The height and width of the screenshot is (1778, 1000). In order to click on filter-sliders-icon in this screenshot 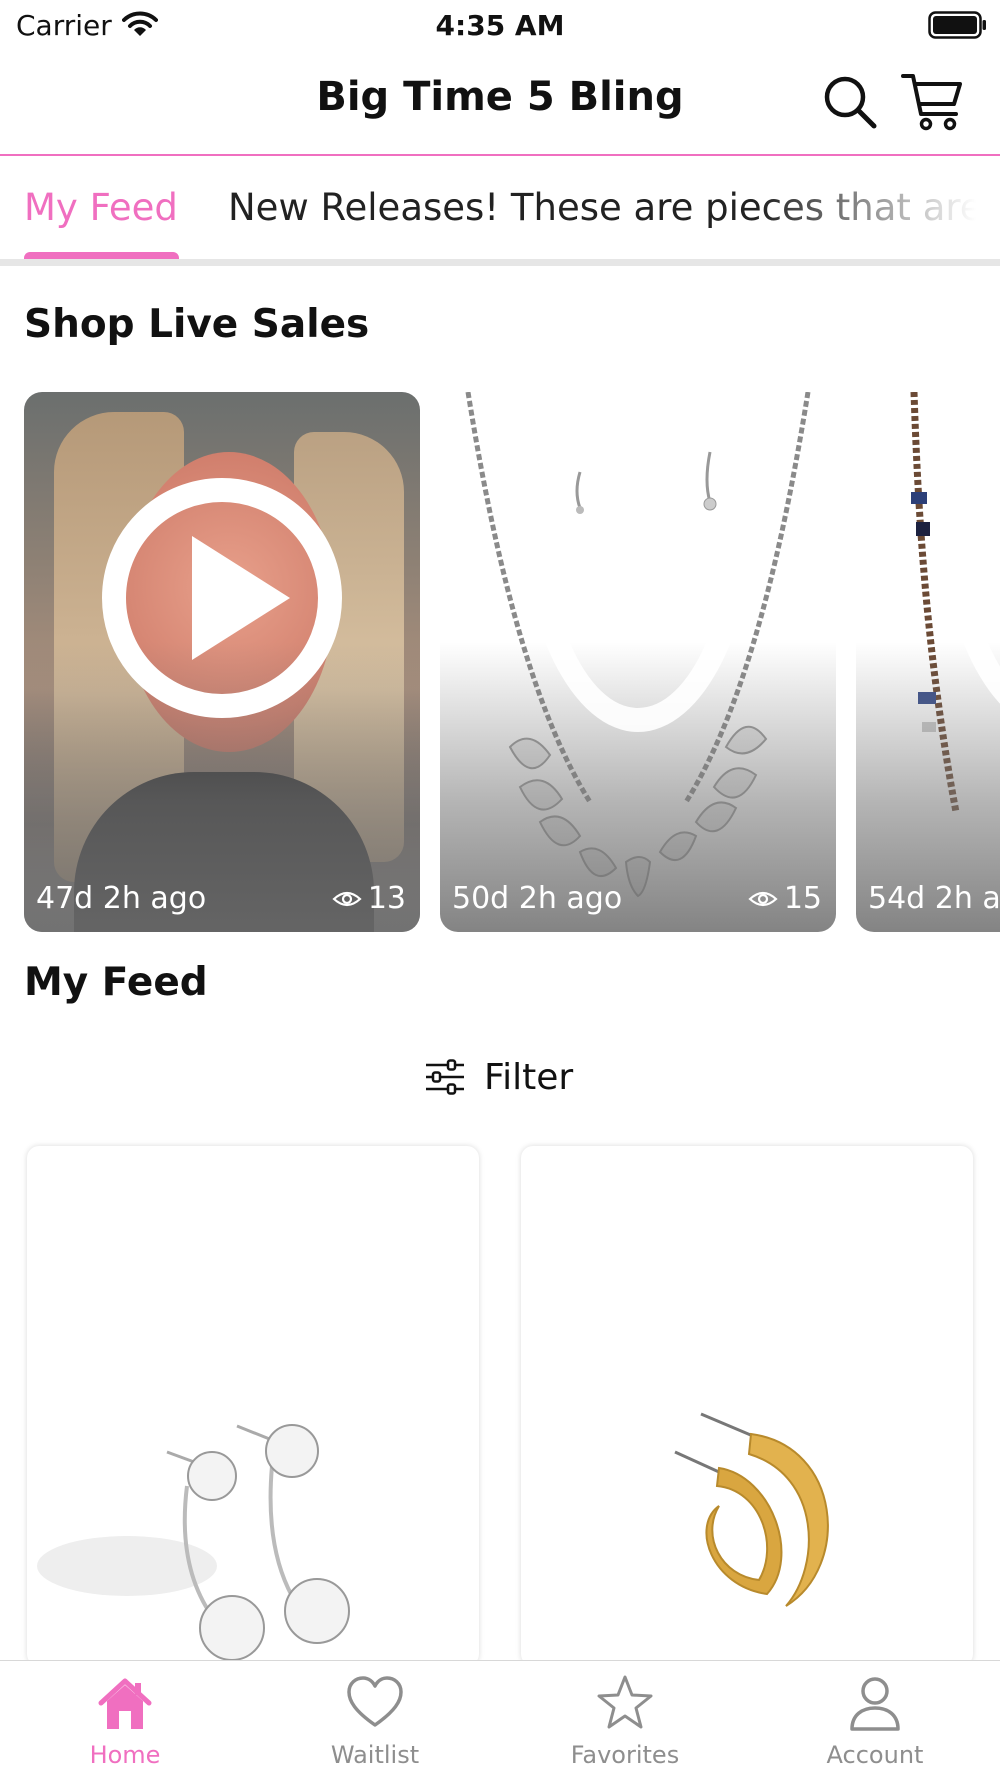, I will do `click(445, 1077)`.